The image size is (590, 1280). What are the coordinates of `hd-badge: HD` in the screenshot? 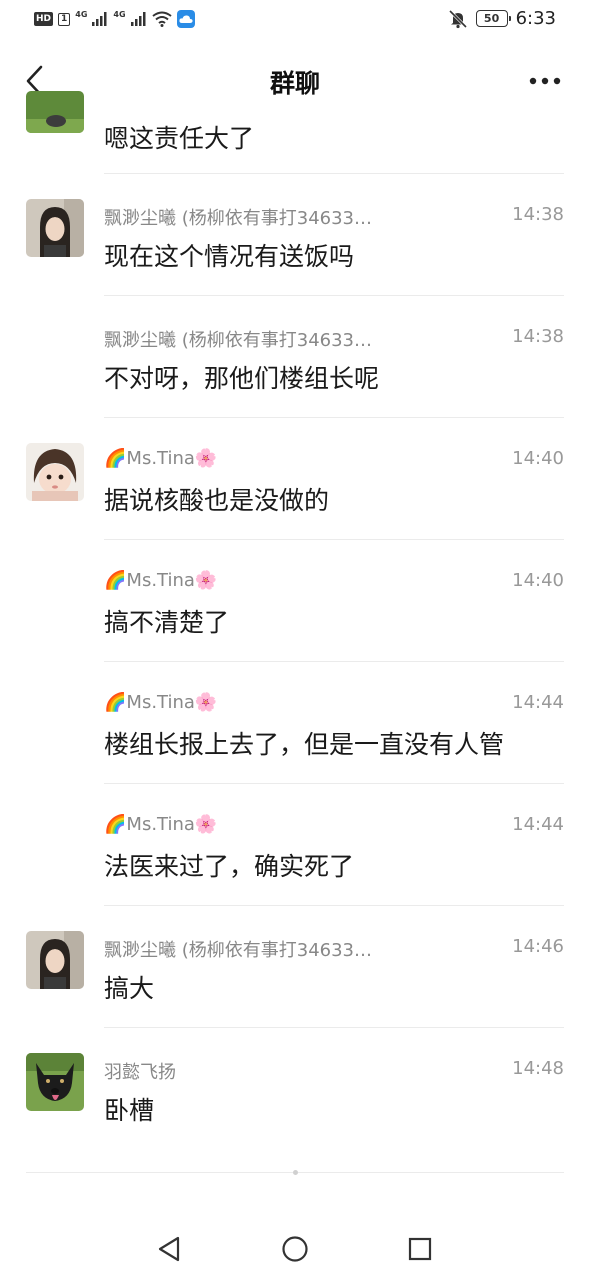 It's located at (44, 19).